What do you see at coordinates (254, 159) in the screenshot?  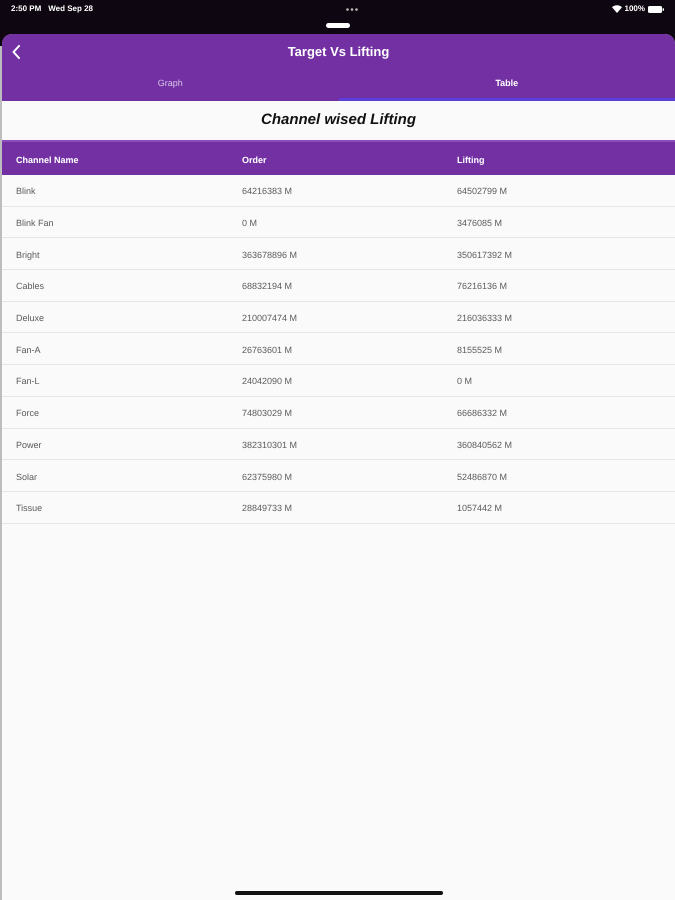 I see `column-header: Order` at bounding box center [254, 159].